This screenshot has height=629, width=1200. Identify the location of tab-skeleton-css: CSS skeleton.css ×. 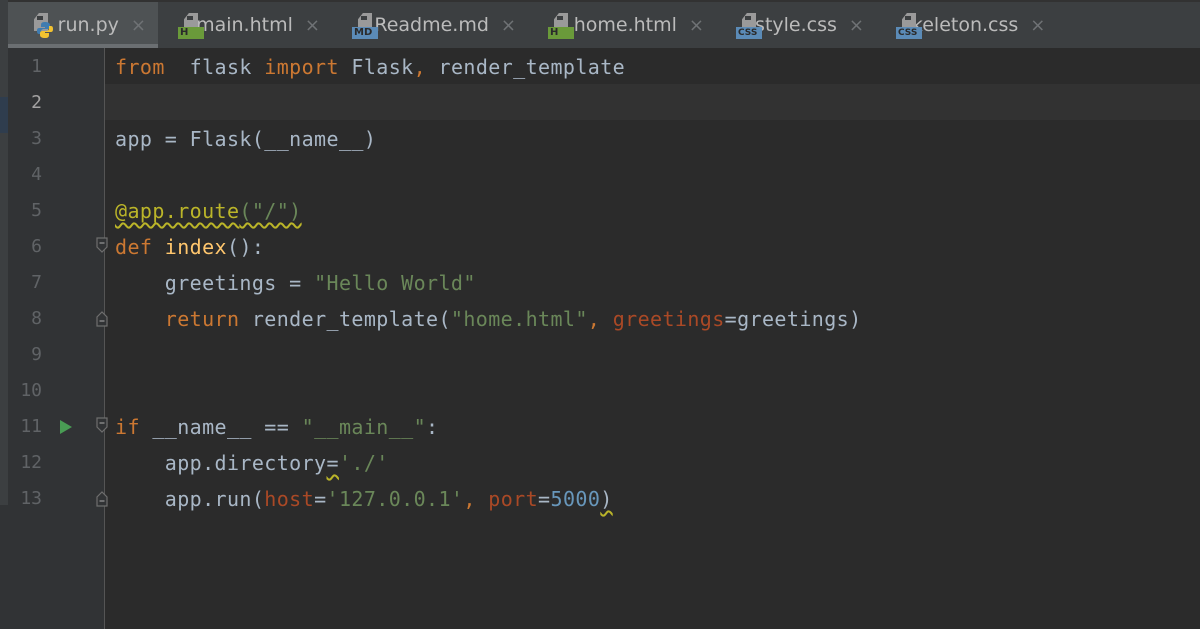
(966, 25).